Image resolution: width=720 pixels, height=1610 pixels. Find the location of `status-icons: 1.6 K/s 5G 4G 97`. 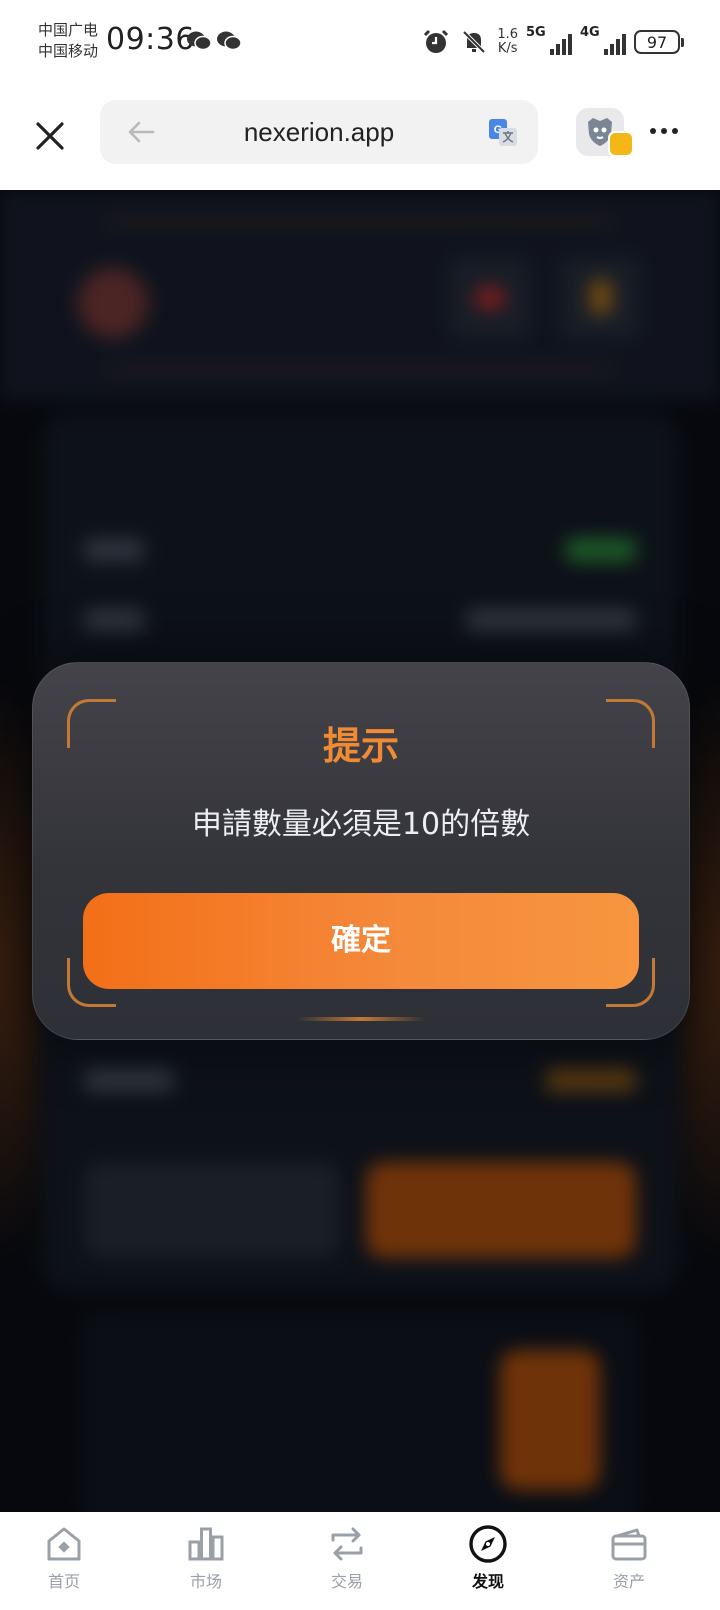

status-icons: 1.6 K/s 5G 4G 97 is located at coordinates (552, 42).